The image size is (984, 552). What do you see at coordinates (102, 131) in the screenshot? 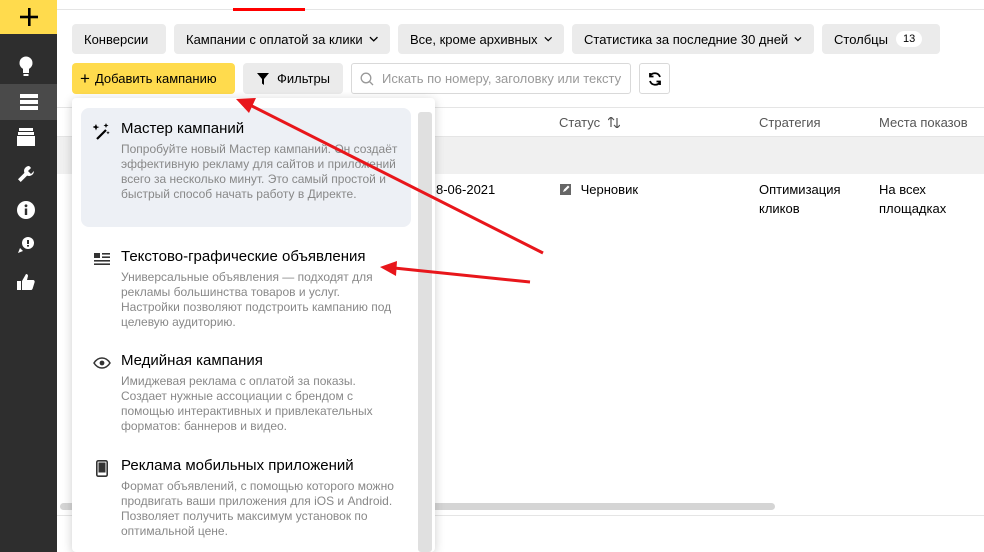
I see `magic-wand-icon` at bounding box center [102, 131].